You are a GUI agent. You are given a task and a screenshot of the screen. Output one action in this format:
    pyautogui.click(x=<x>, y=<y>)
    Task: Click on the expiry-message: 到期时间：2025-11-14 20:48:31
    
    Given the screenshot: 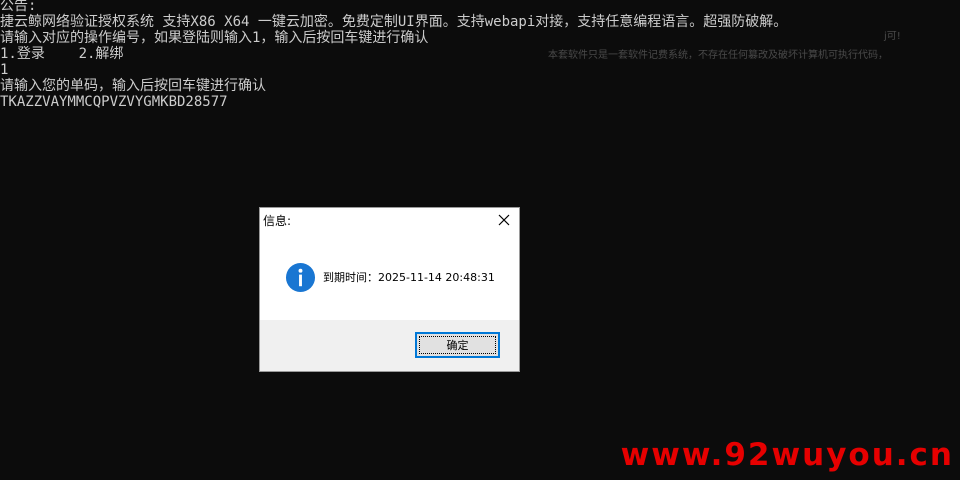 What is the action you would take?
    pyautogui.click(x=409, y=277)
    